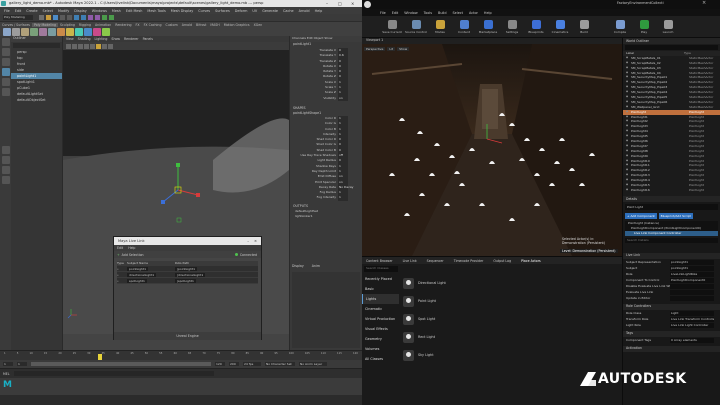  What do you see at coordinates (22, 364) in the screenshot?
I see `playback-start-field: 1` at bounding box center [22, 364].